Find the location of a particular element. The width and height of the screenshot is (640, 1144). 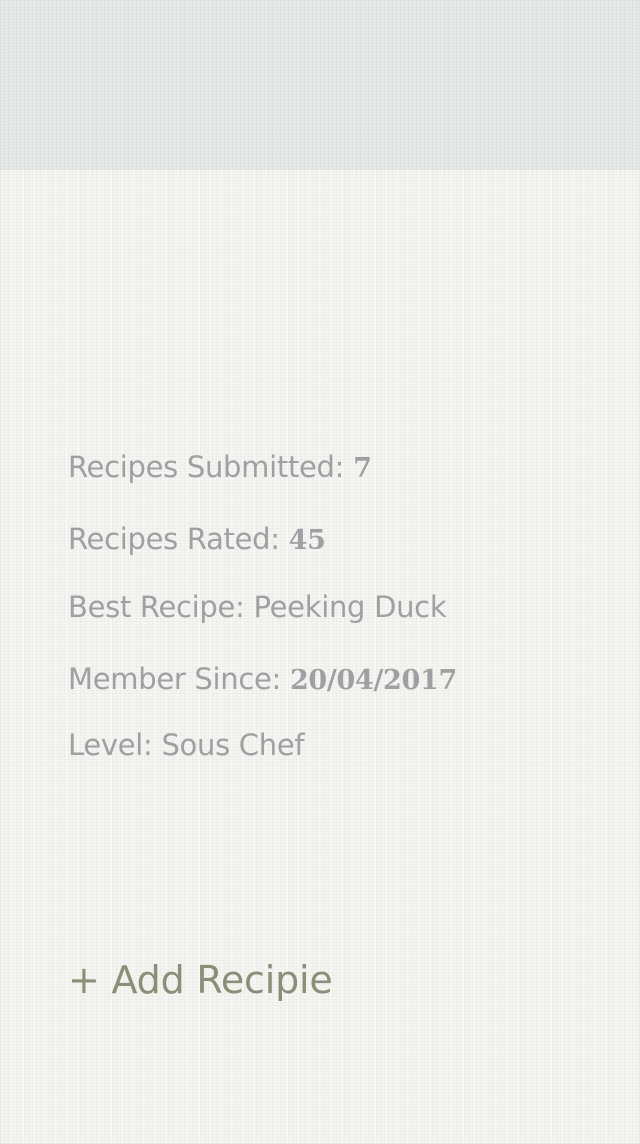

level-stat: Level: Sous Chef is located at coordinates (186, 745).